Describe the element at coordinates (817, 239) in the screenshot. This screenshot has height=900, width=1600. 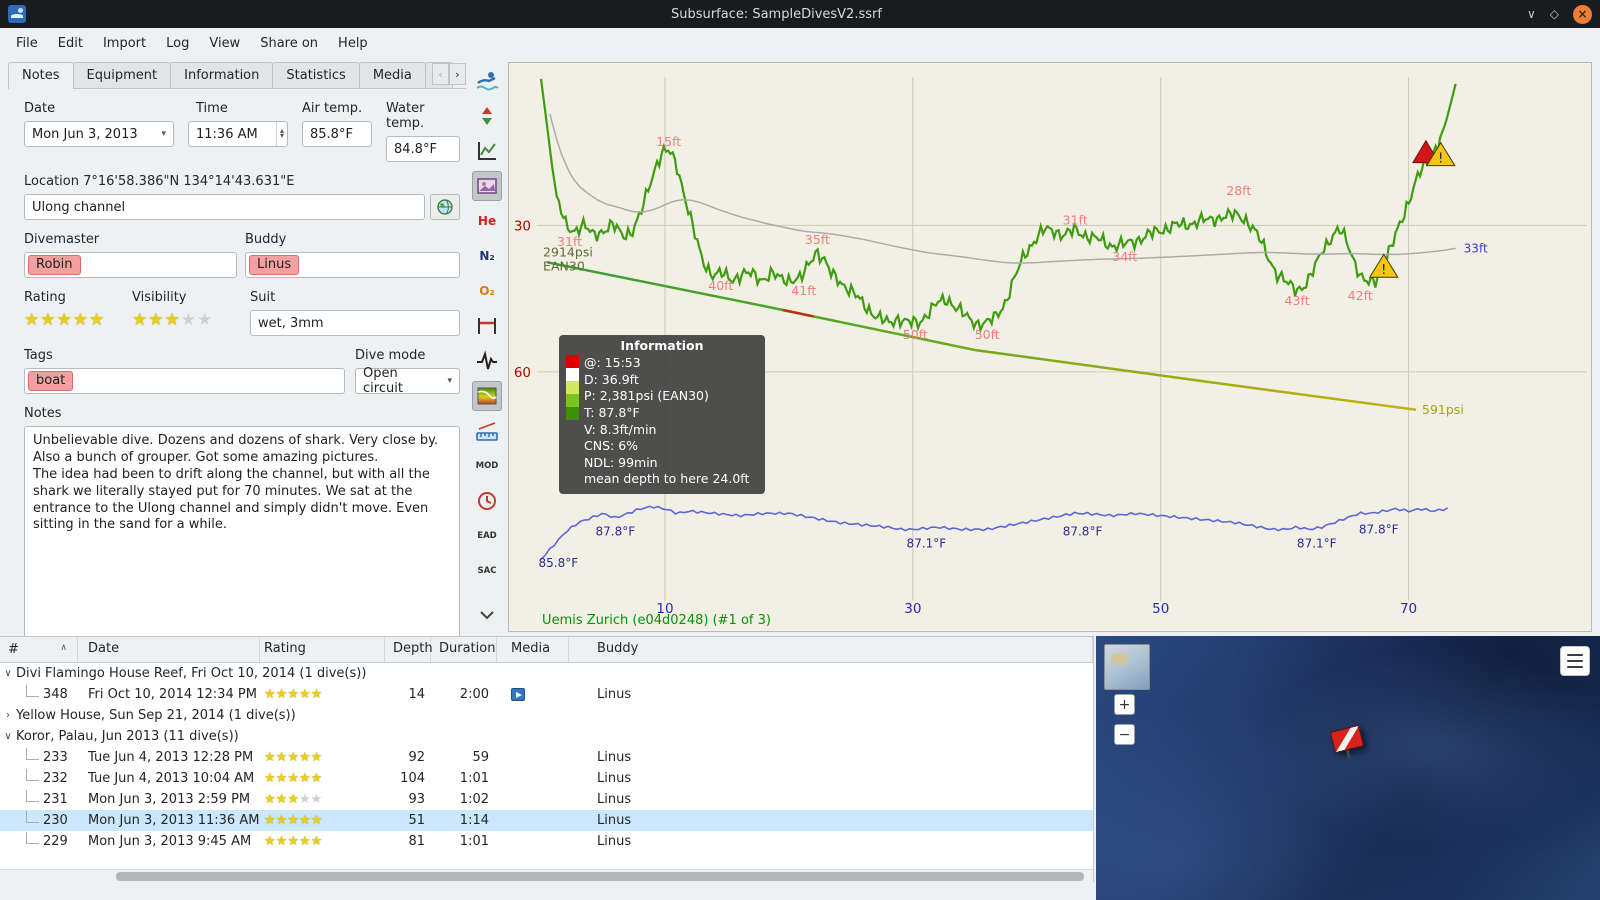
I see `svg-text: 35ft` at that location.